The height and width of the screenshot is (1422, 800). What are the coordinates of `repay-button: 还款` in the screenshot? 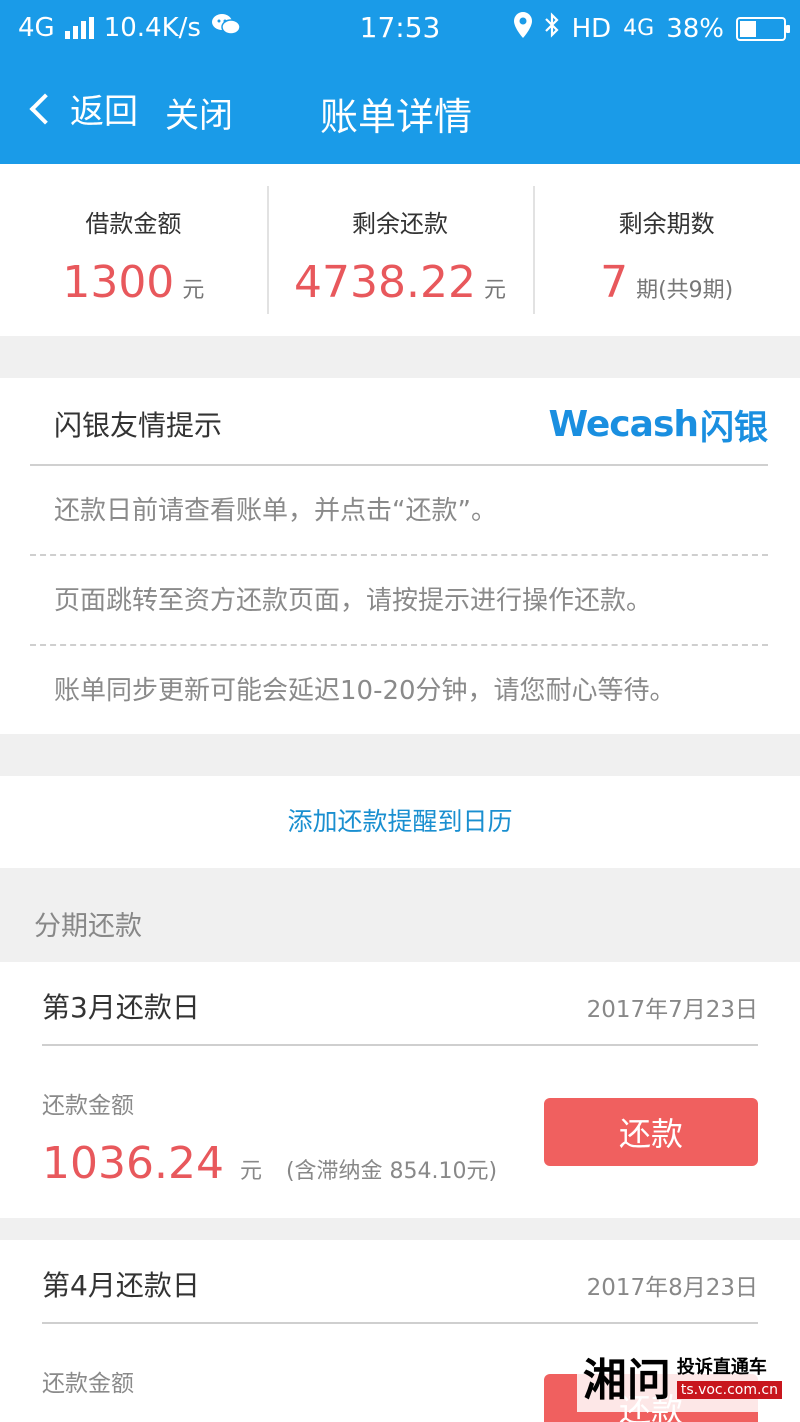 It's located at (651, 1132).